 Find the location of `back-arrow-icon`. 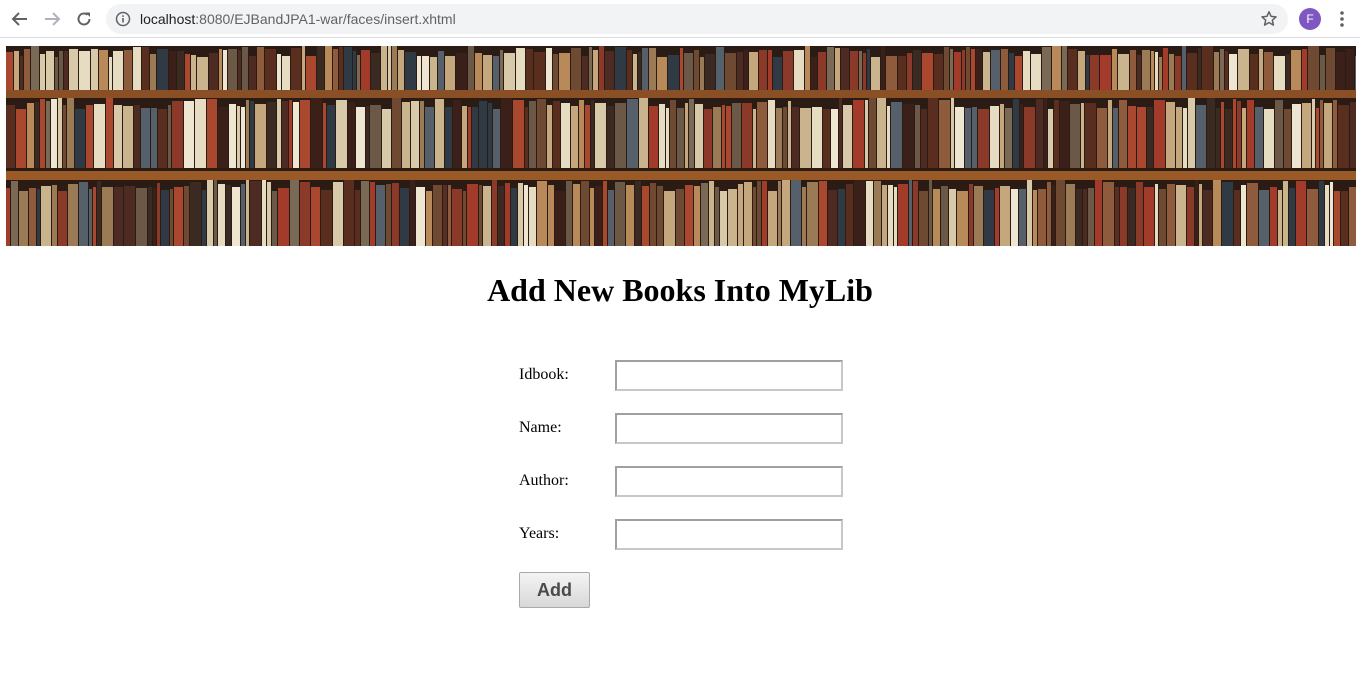

back-arrow-icon is located at coordinates (20, 19).